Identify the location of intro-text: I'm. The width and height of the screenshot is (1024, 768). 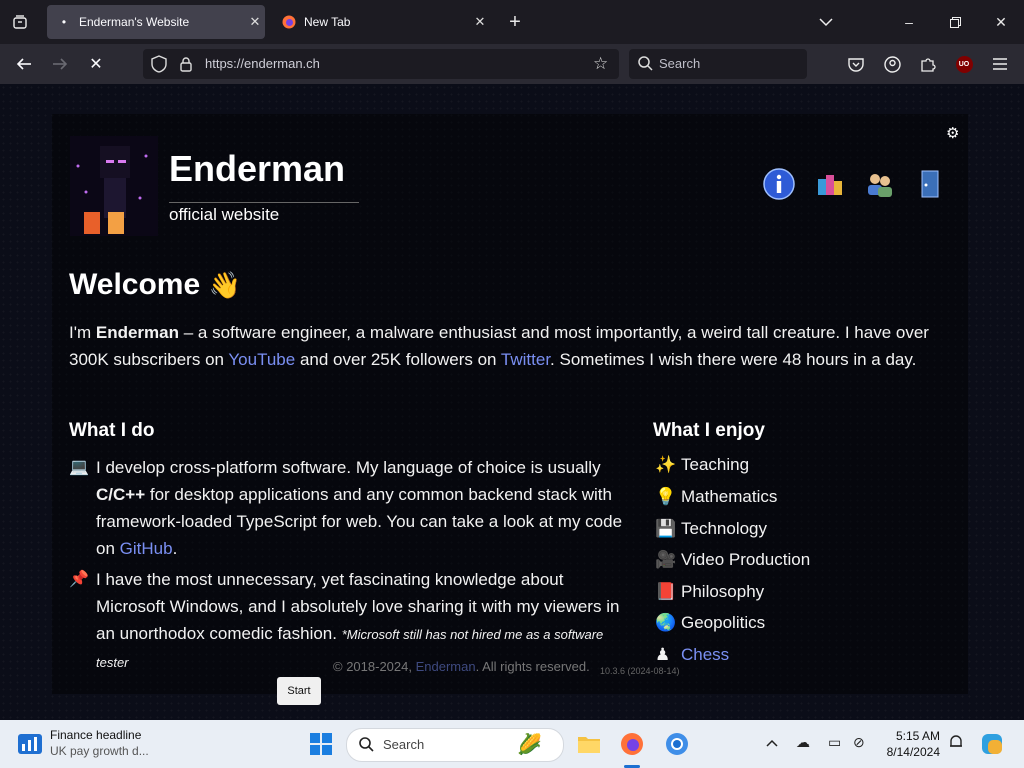
(82, 332).